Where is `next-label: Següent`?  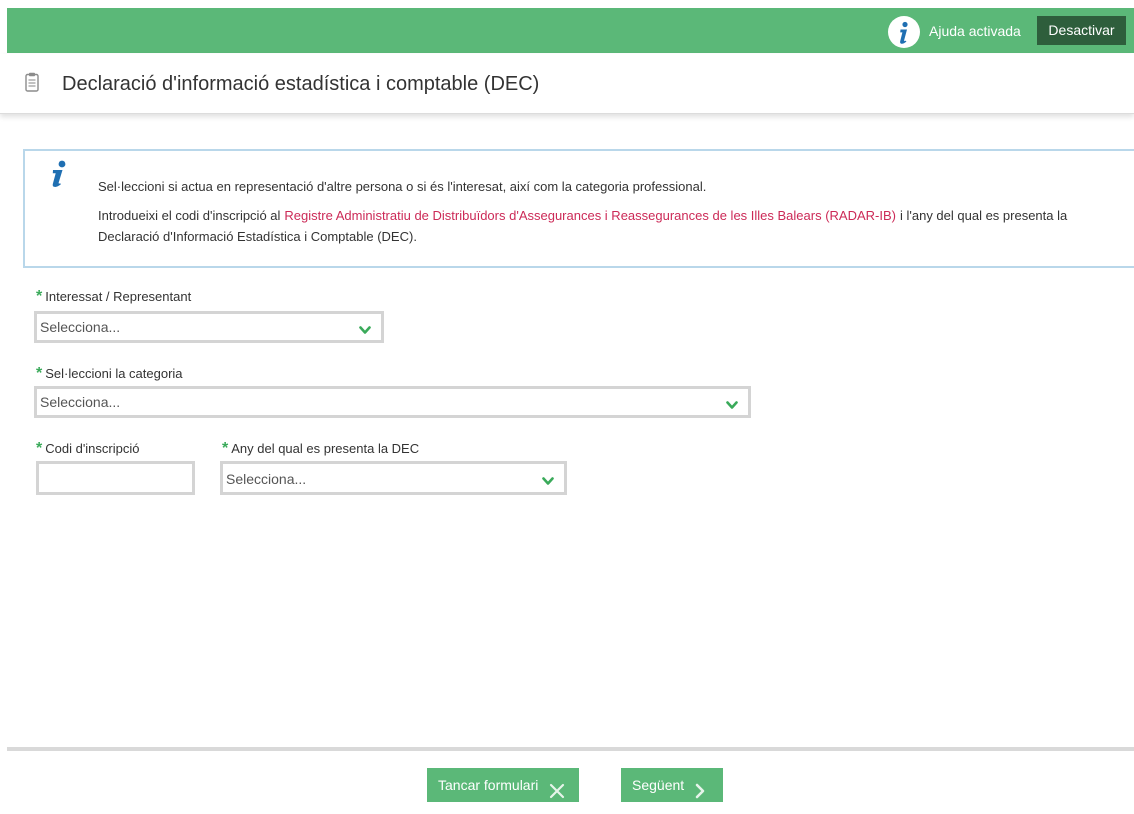
next-label: Següent is located at coordinates (658, 785).